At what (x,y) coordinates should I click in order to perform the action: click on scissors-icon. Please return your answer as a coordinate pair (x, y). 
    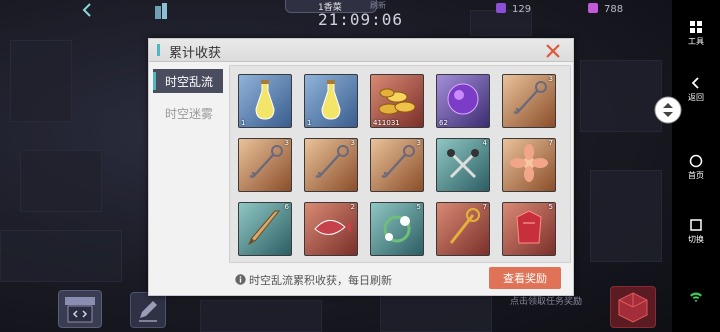
    Looking at the image, I should click on (463, 164).